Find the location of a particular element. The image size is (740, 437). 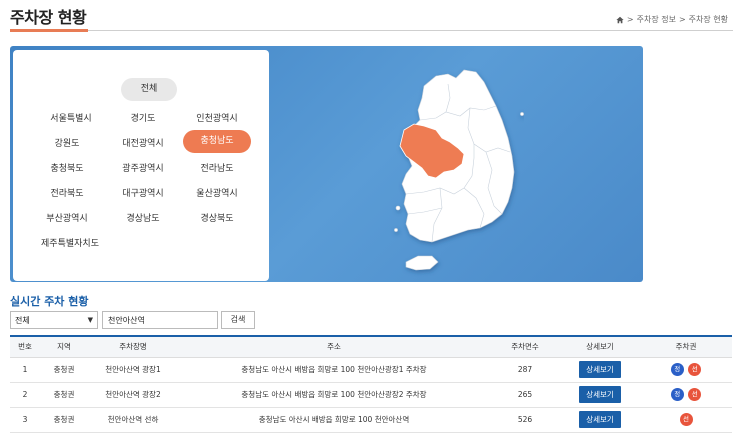

search-button: 검색 is located at coordinates (238, 320).